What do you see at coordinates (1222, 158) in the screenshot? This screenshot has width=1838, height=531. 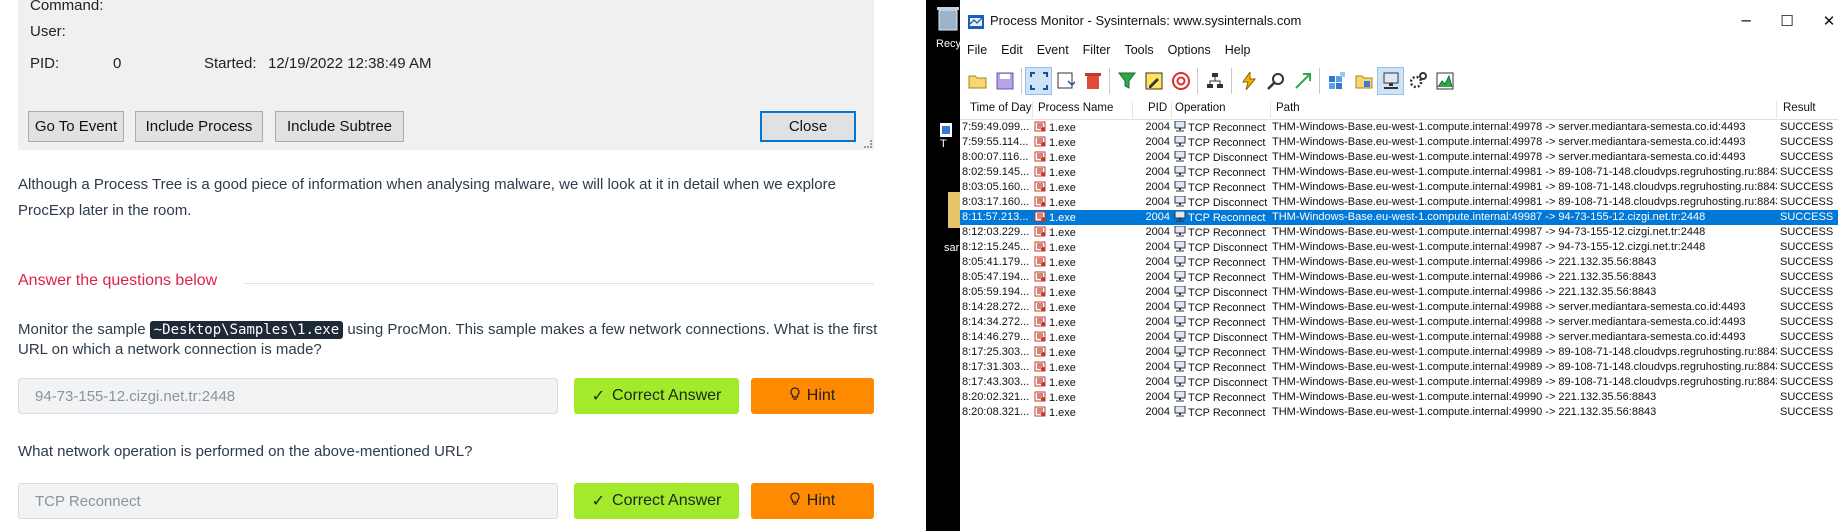 I see `operation-cell: TCP Disconnect` at bounding box center [1222, 158].